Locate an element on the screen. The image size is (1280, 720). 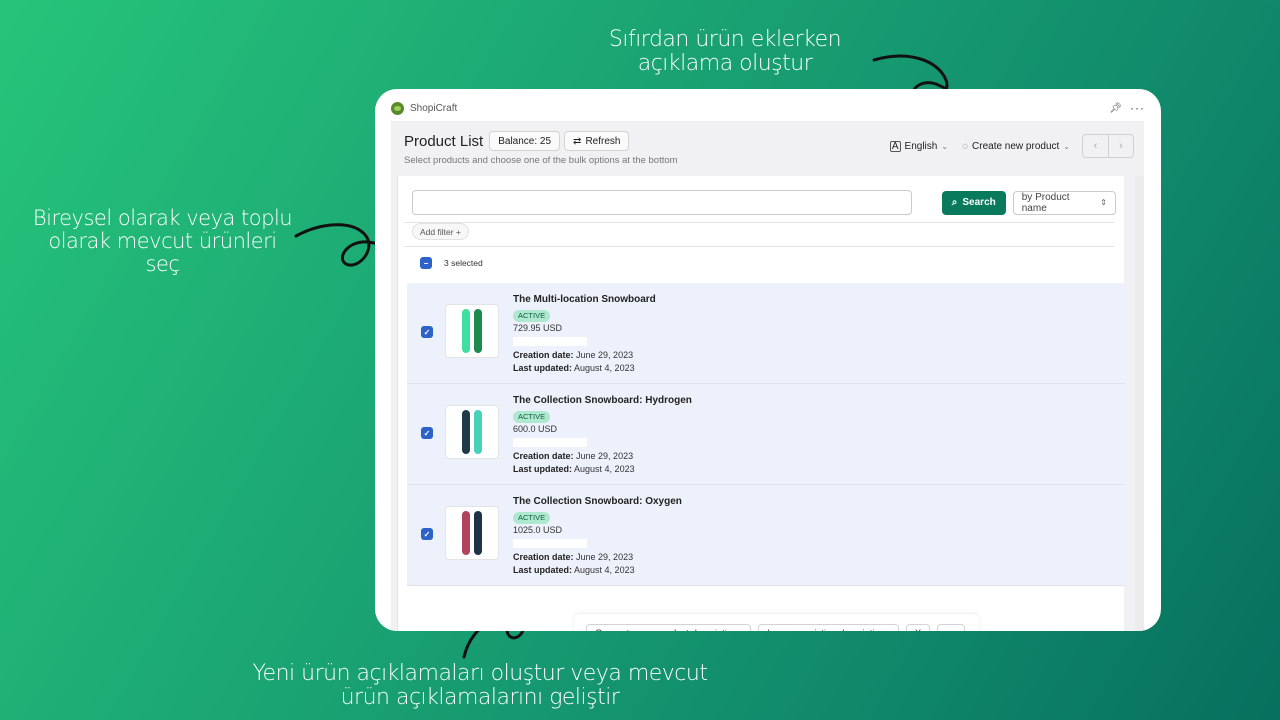
page-title: Product List is located at coordinates (444, 141).